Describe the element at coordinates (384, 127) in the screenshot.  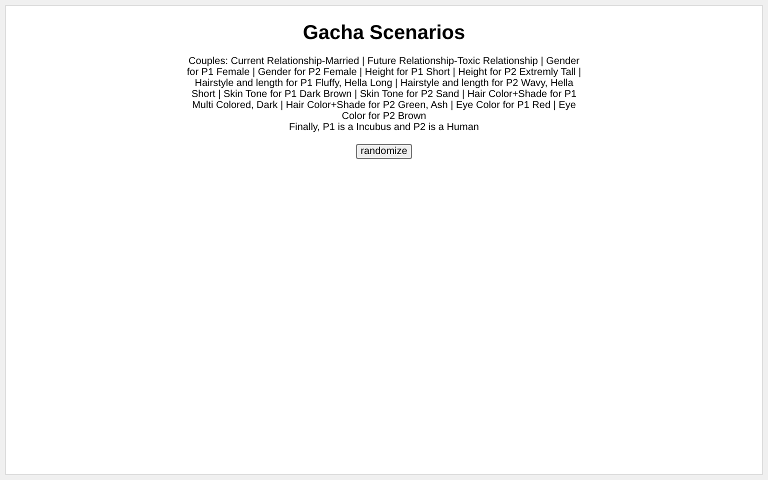
I see `scenario-text: Finally, P1 is a Incubus and P2 is a Human` at that location.